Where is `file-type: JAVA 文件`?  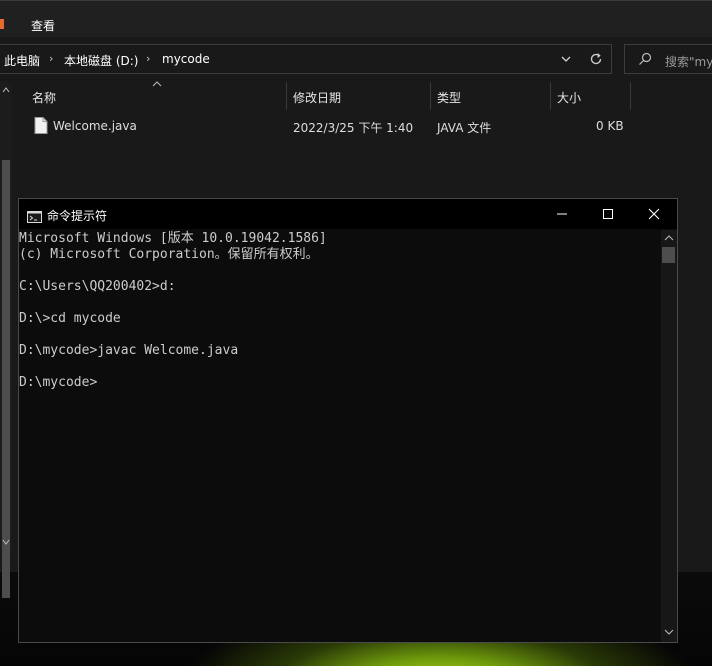 file-type: JAVA 文件 is located at coordinates (464, 128).